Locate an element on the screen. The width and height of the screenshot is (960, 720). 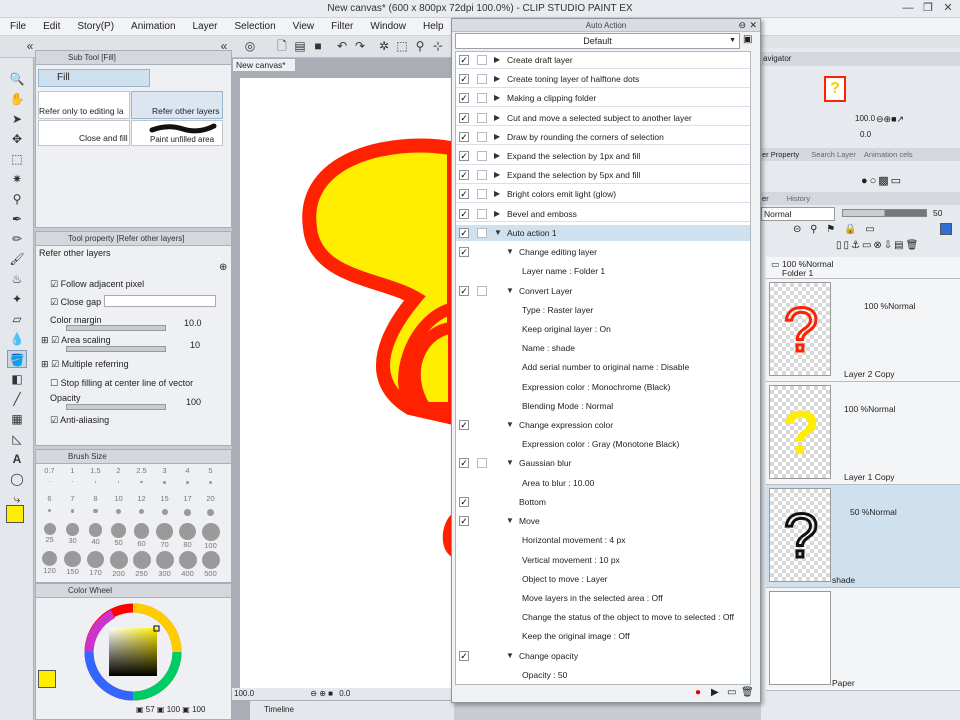
minimize-icon: — is located at coordinates (908, 9).